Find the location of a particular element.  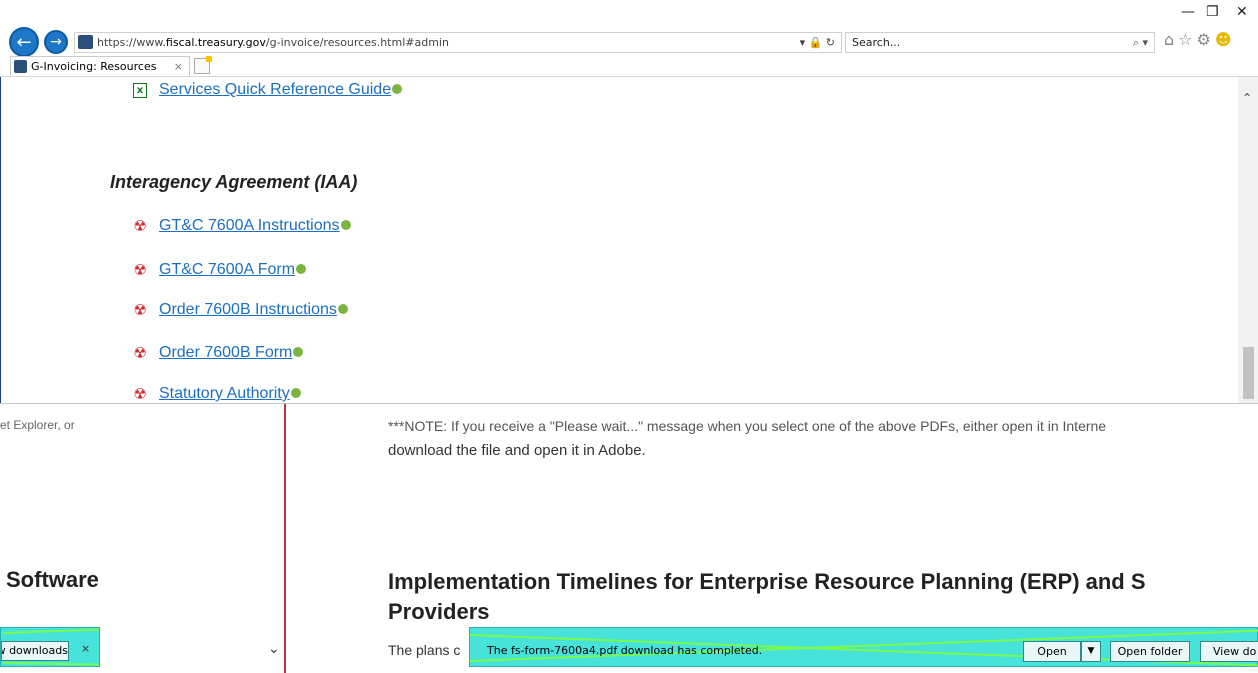

search-icon: ⌕ ▾ is located at coordinates (1140, 42).